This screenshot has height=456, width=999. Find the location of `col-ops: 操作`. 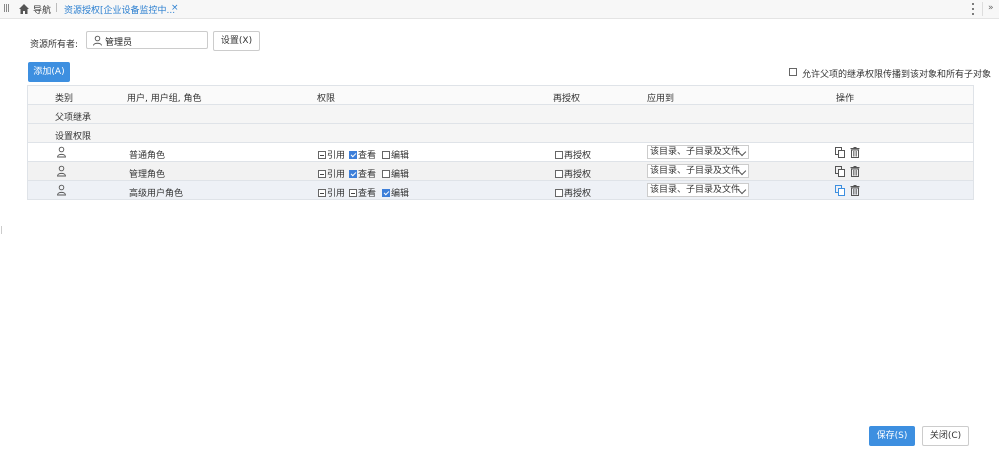

col-ops: 操作 is located at coordinates (845, 99).